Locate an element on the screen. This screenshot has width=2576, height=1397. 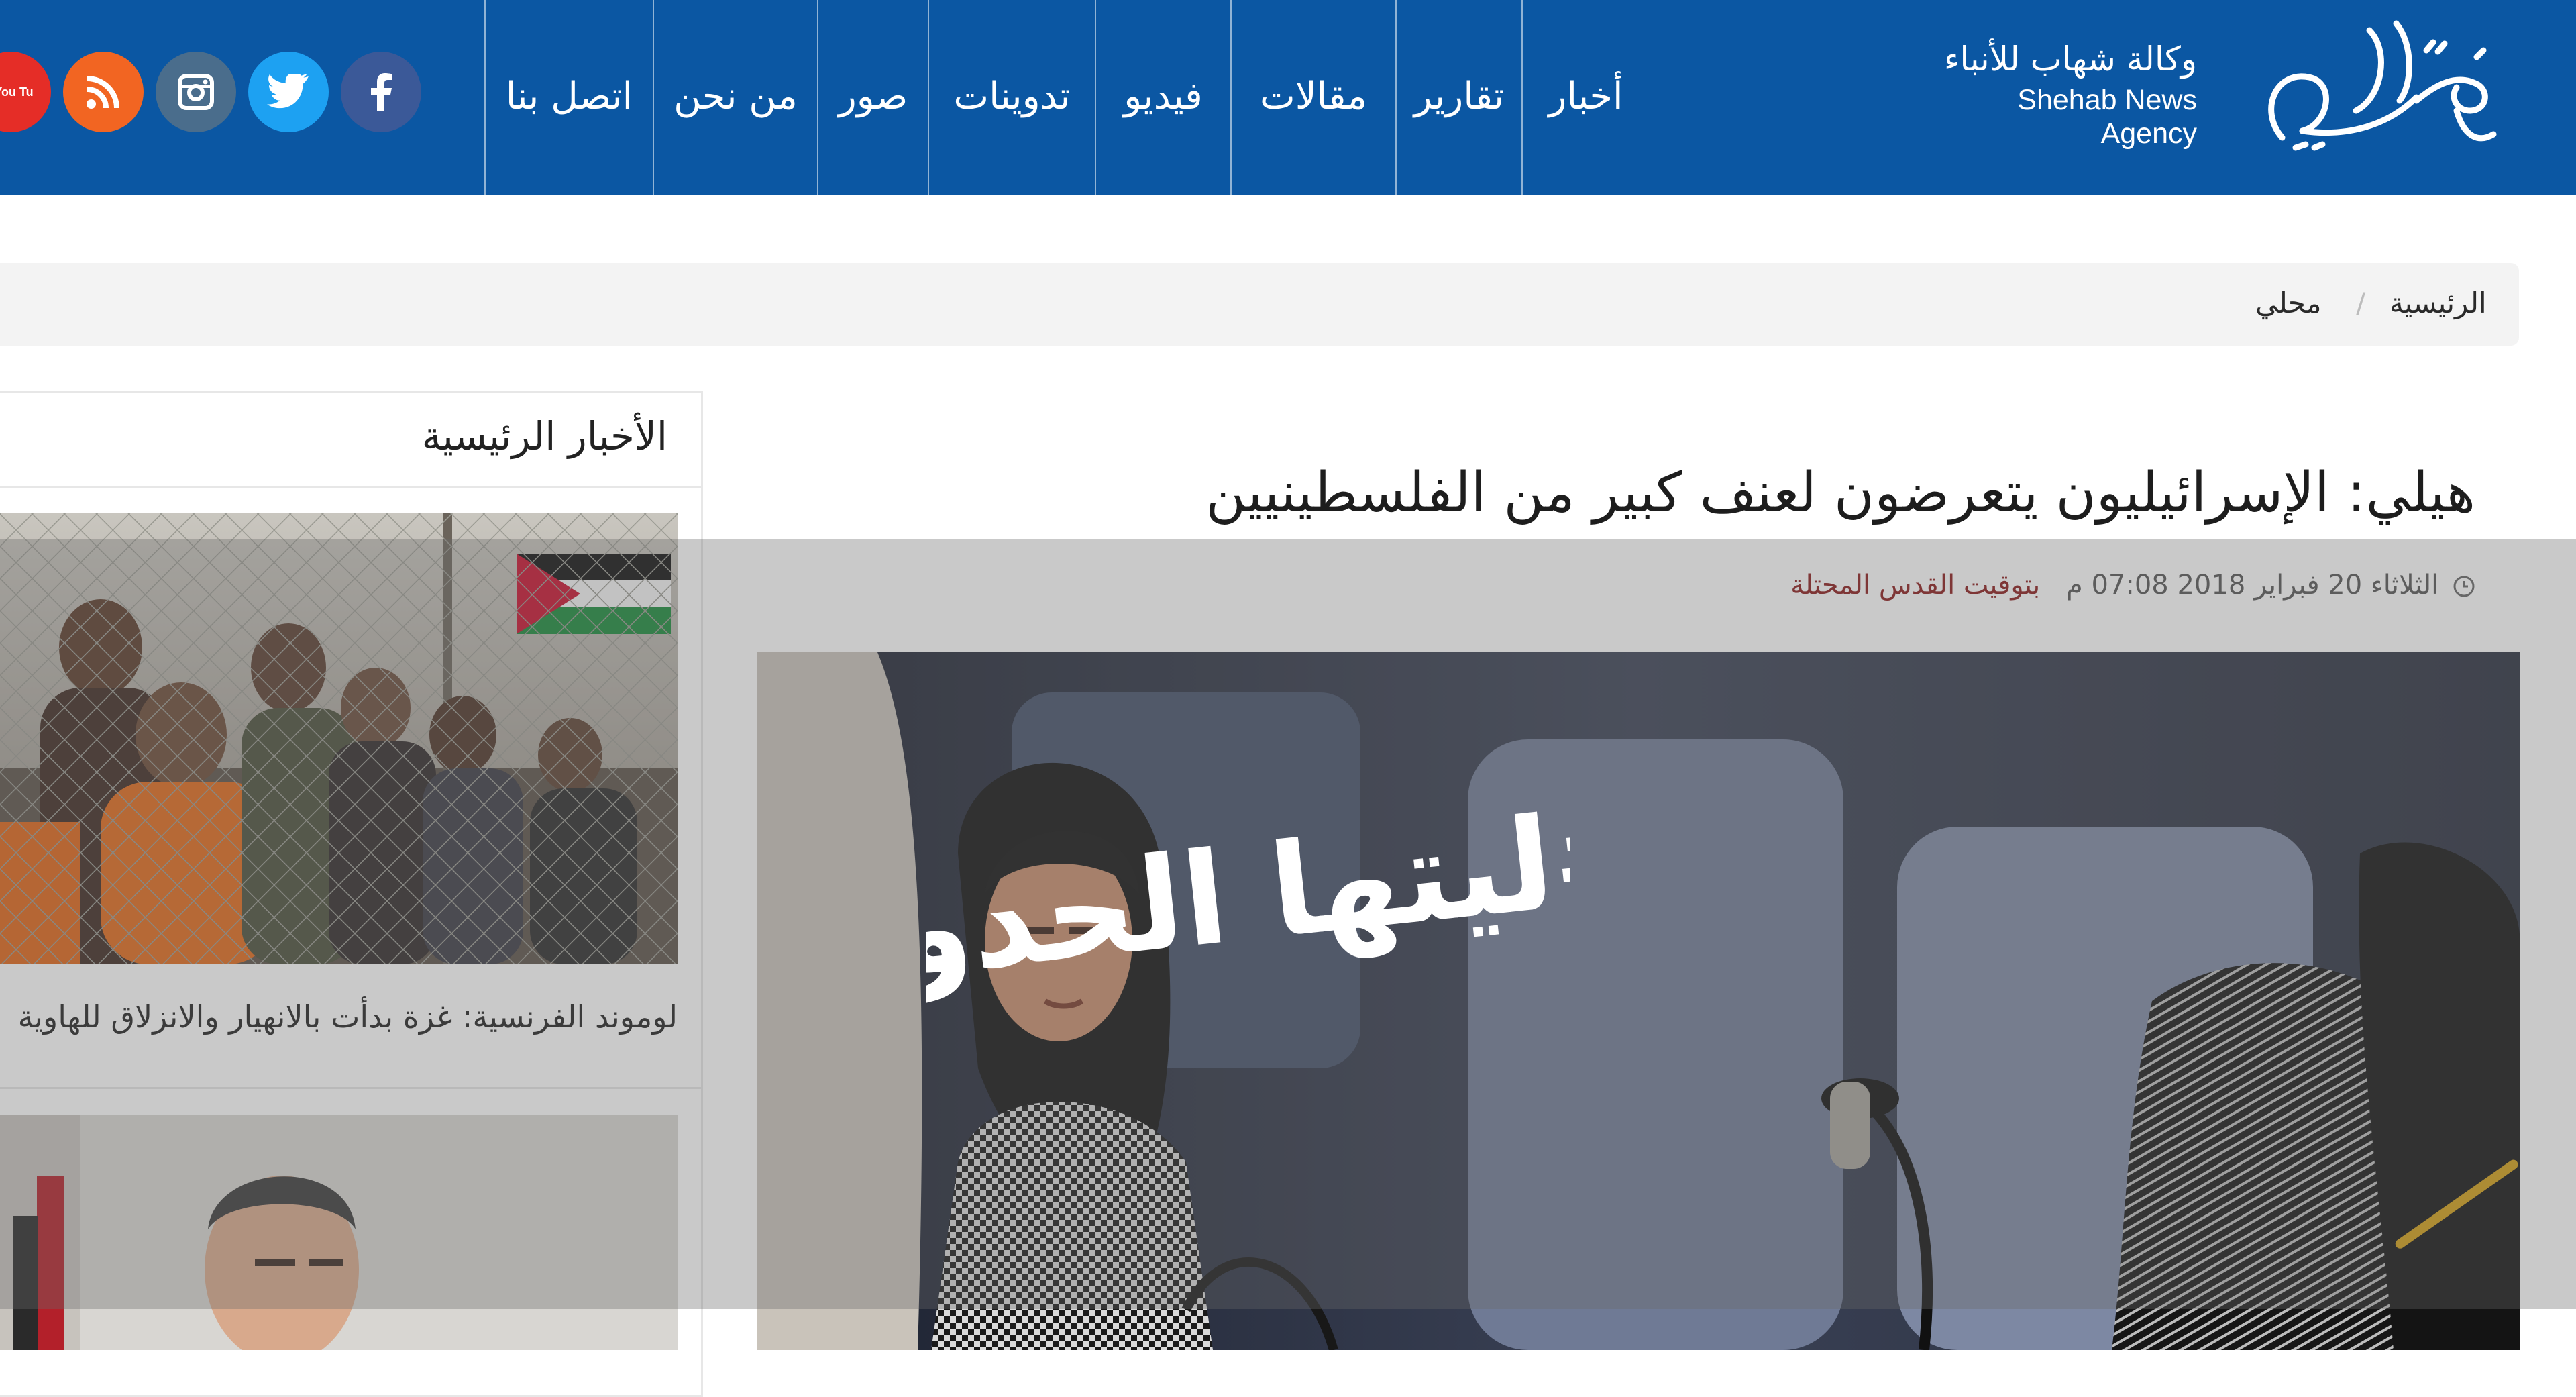
nav-item-blogs: تدوينات is located at coordinates (1011, 98).